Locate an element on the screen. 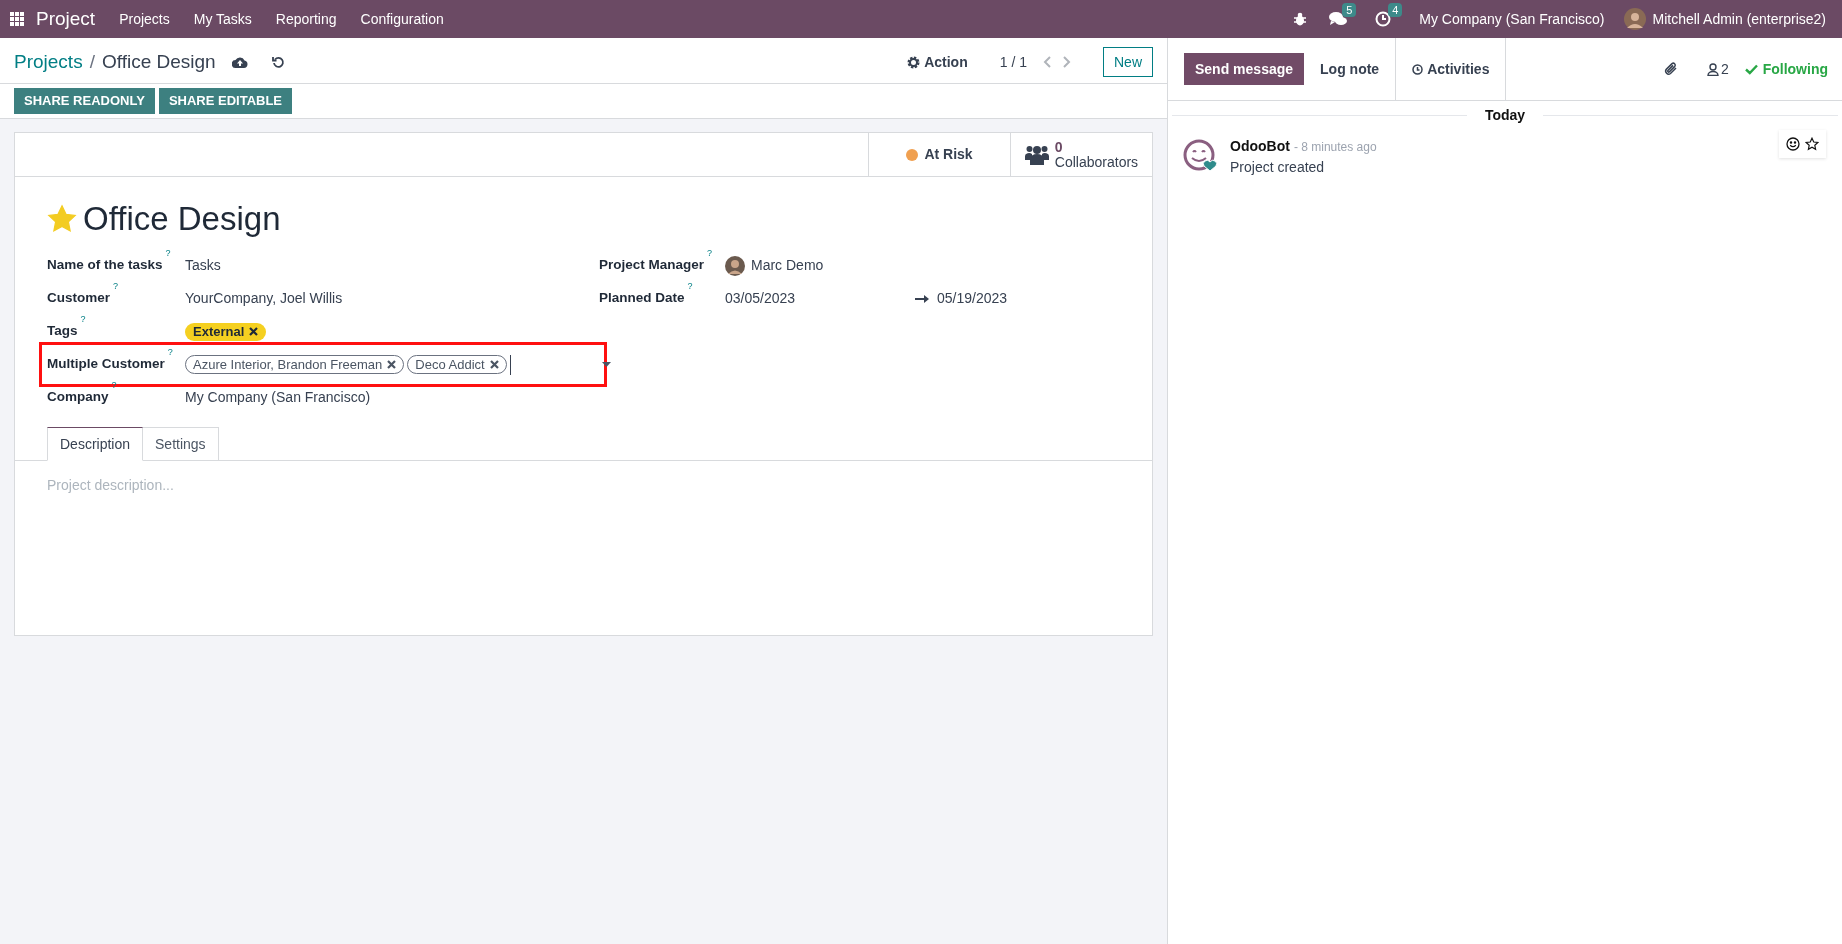 This screenshot has height=944, width=1842. person-icon is located at coordinates (1712, 69).